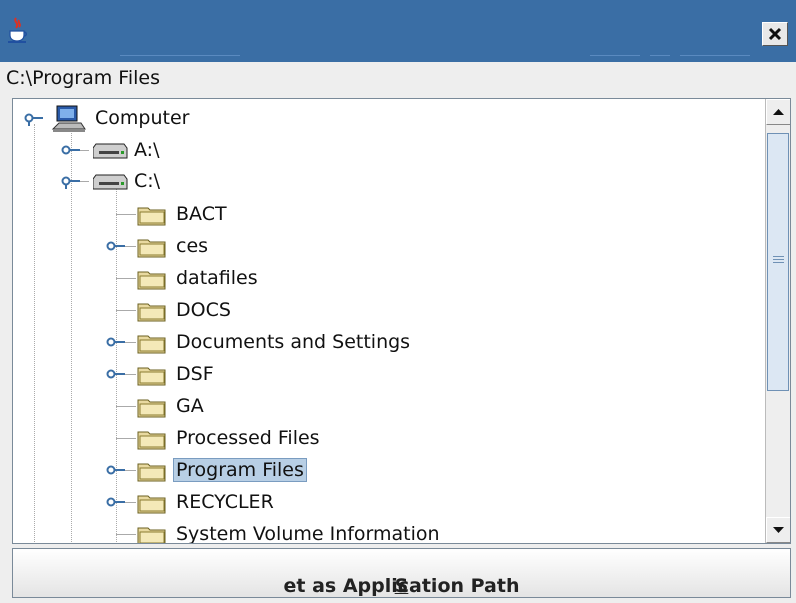 This screenshot has height=603, width=796. Describe the element at coordinates (195, 374) in the screenshot. I see `tree-node-label: DSF` at that location.